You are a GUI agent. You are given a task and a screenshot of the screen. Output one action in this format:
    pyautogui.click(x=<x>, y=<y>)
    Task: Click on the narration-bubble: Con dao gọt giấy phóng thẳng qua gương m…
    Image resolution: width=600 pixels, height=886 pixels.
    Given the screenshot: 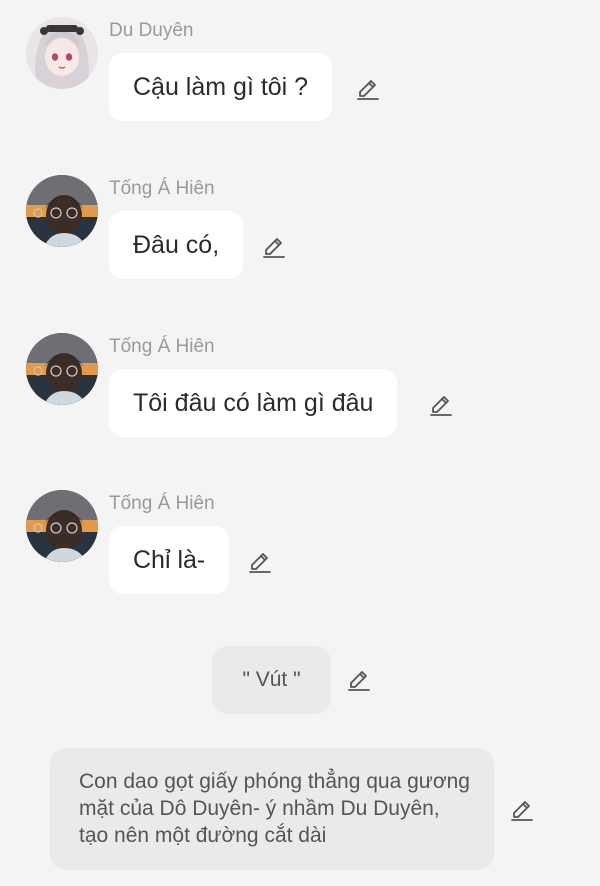 What is the action you would take?
    pyautogui.click(x=272, y=809)
    